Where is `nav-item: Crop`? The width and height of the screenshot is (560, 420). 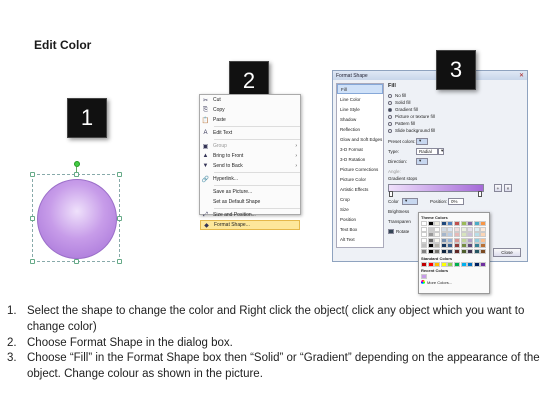 nav-item: Crop is located at coordinates (360, 199).